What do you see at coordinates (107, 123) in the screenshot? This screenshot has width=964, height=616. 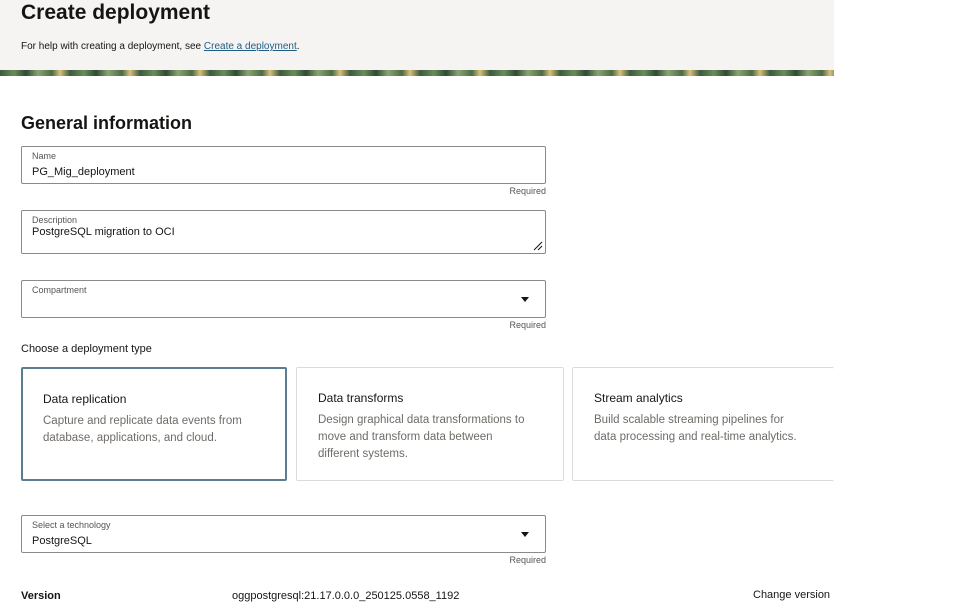 I see `section-title: General information` at bounding box center [107, 123].